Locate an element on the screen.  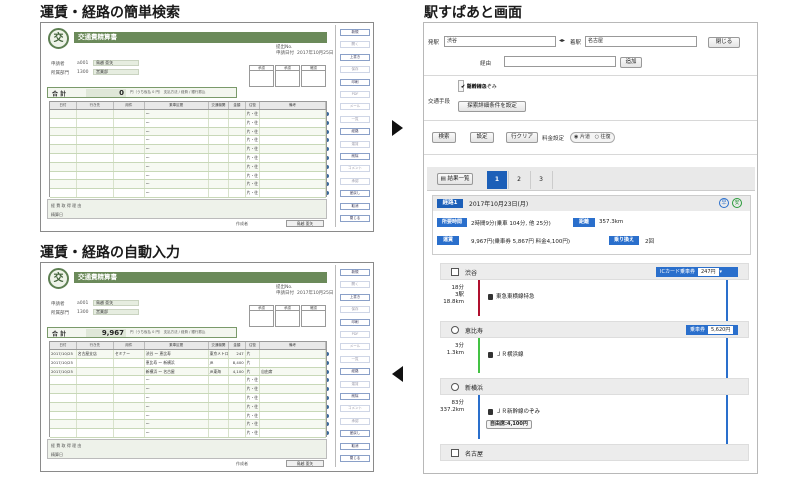
table-cell: 恵比寿 〜 新横浜 is located at coordinates (177, 362).